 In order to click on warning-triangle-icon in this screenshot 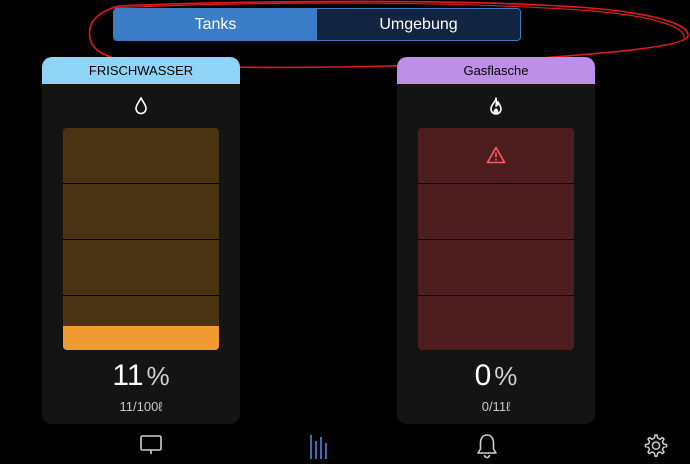, I will do `click(496, 155)`.